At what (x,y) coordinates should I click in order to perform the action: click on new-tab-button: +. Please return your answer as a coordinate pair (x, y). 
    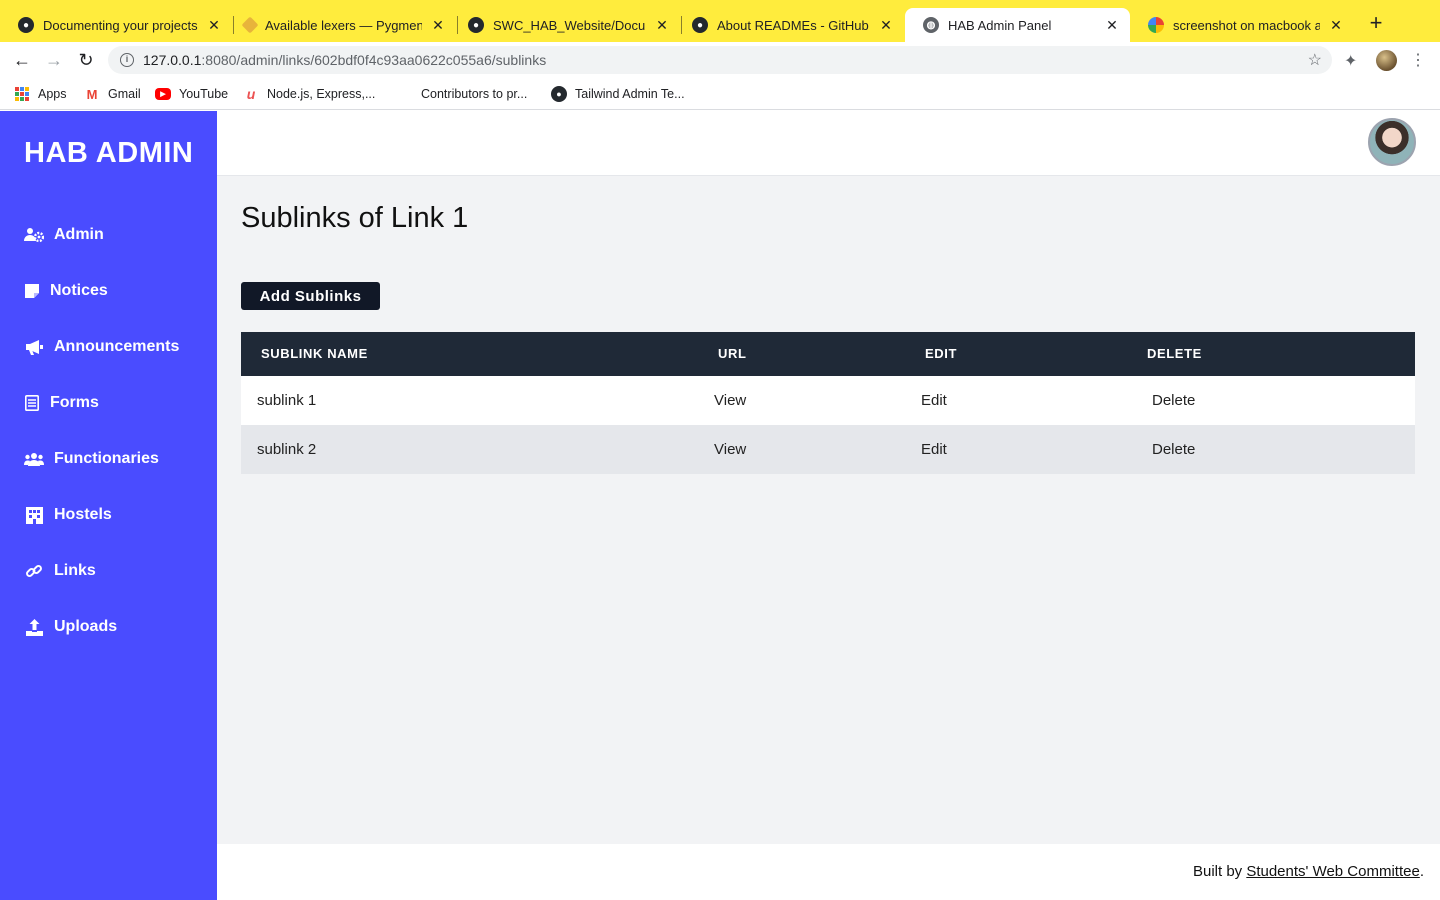
    Looking at the image, I should click on (1376, 24).